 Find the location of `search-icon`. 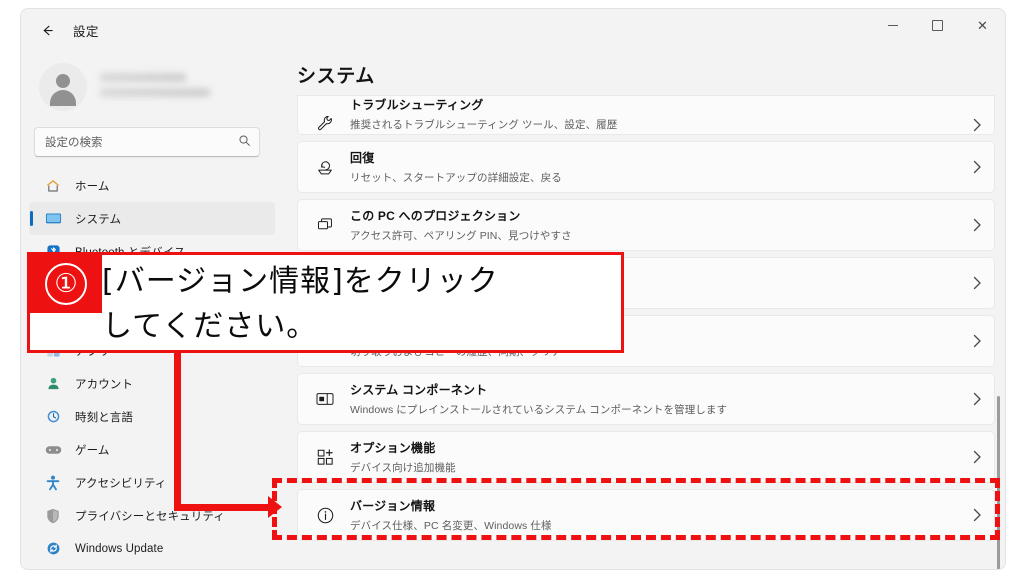

search-icon is located at coordinates (244, 143).